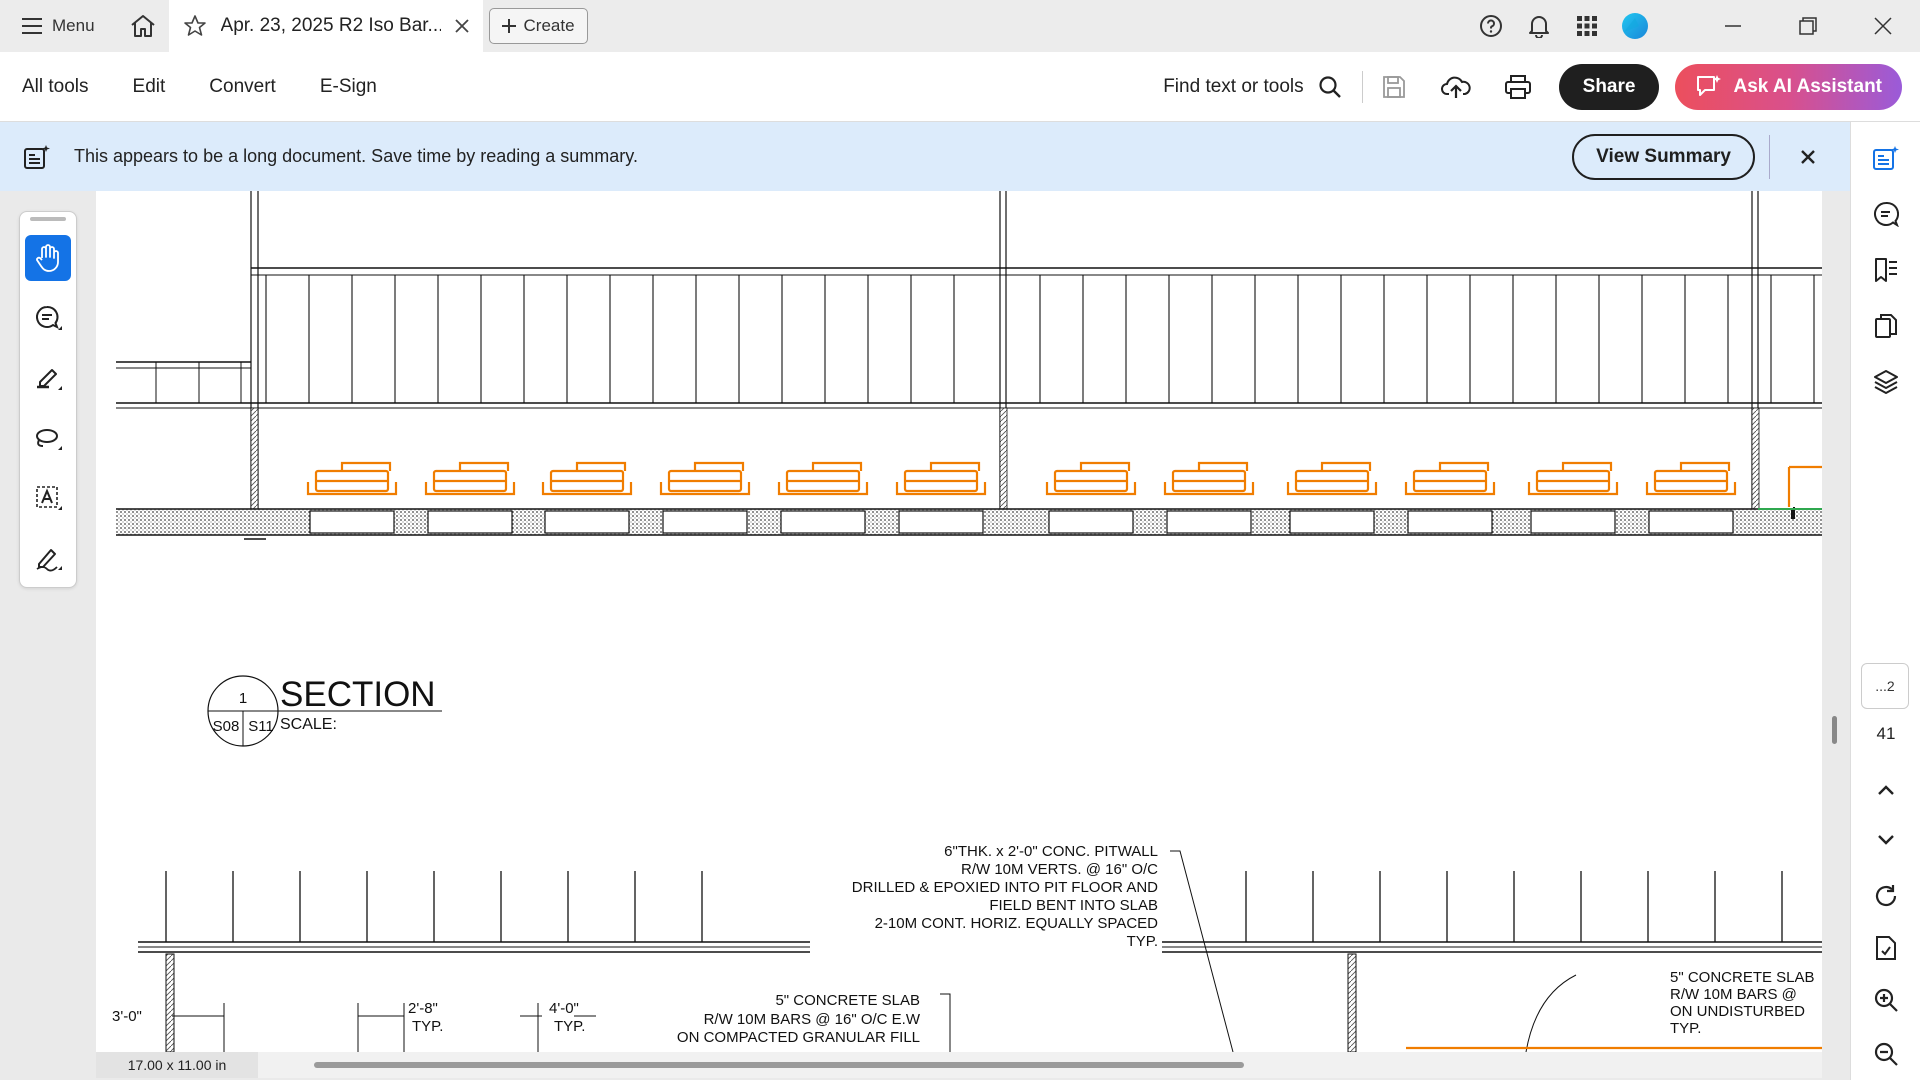 Image resolution: width=1920 pixels, height=1080 pixels. What do you see at coordinates (423, 1008) in the screenshot?
I see `dim-2-8: 2'-8"` at bounding box center [423, 1008].